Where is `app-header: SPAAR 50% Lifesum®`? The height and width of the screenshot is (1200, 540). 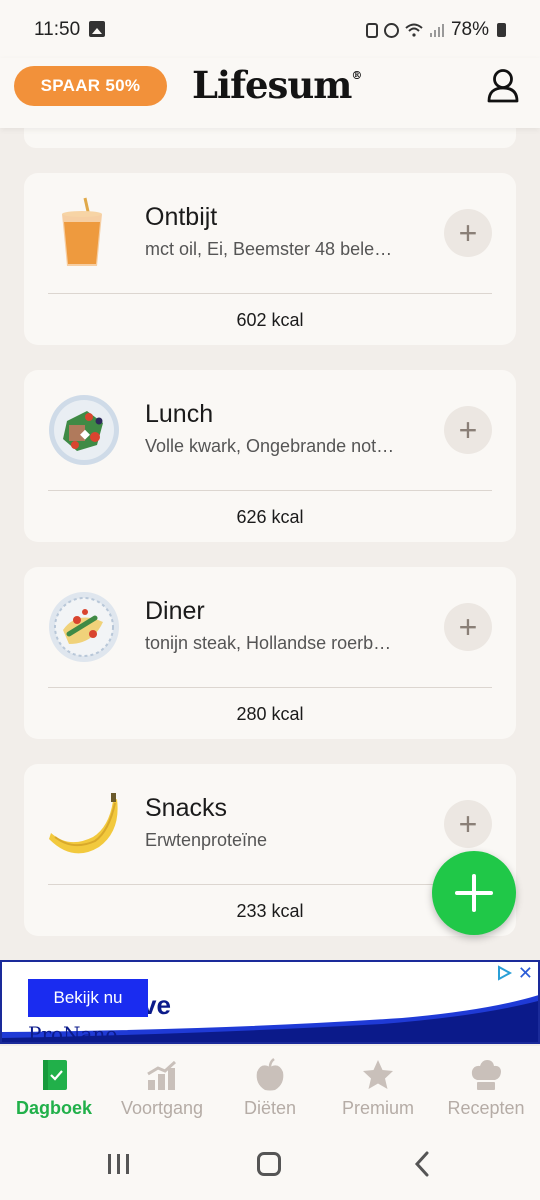 app-header: SPAAR 50% Lifesum® is located at coordinates (270, 93).